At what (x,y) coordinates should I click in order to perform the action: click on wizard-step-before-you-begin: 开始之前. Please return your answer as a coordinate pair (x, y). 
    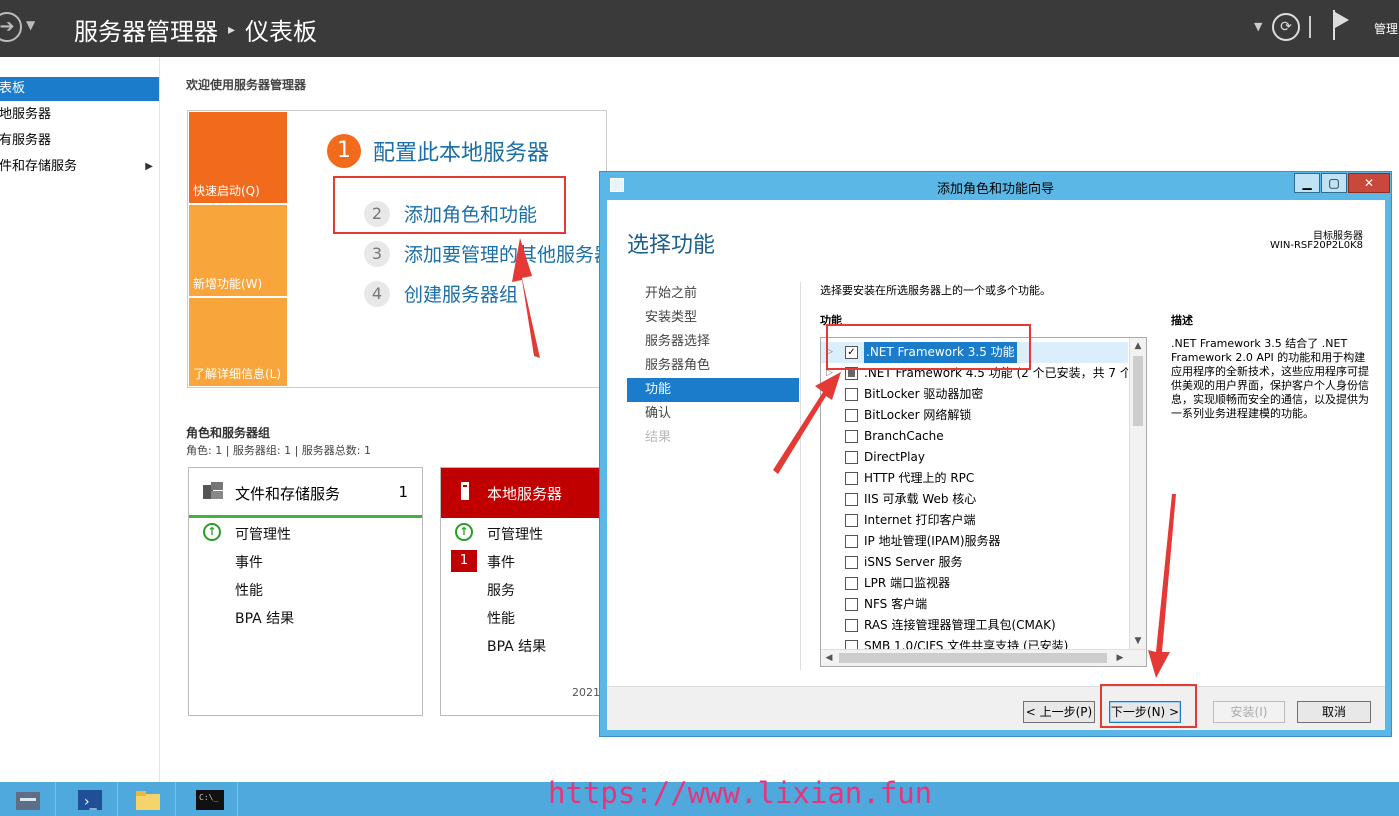
    Looking at the image, I should click on (713, 294).